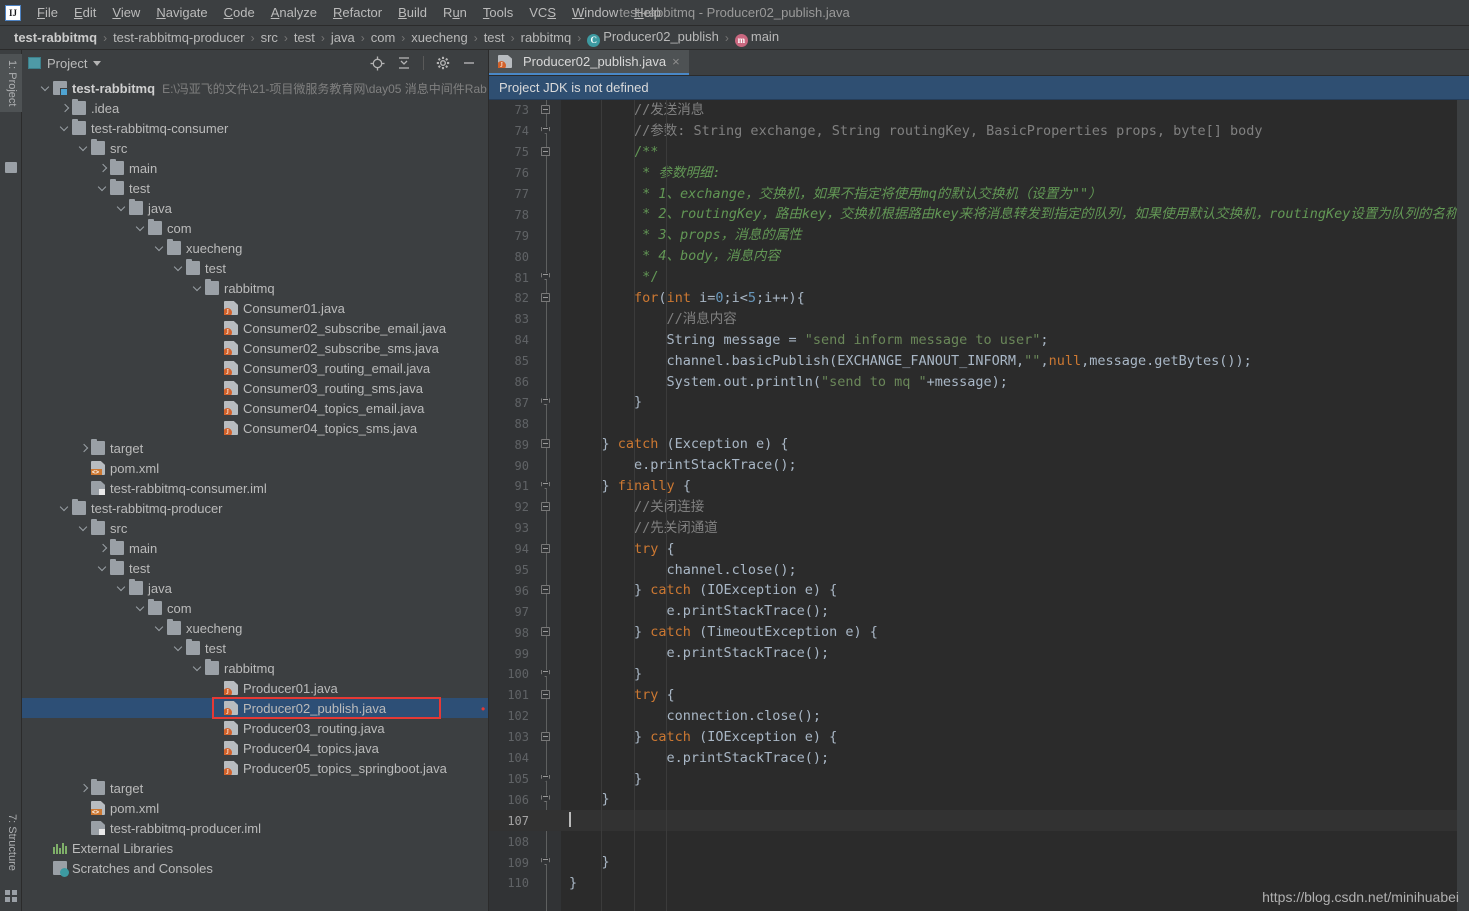  Describe the element at coordinates (255, 668) in the screenshot. I see `tree-item: rabbitmq` at that location.